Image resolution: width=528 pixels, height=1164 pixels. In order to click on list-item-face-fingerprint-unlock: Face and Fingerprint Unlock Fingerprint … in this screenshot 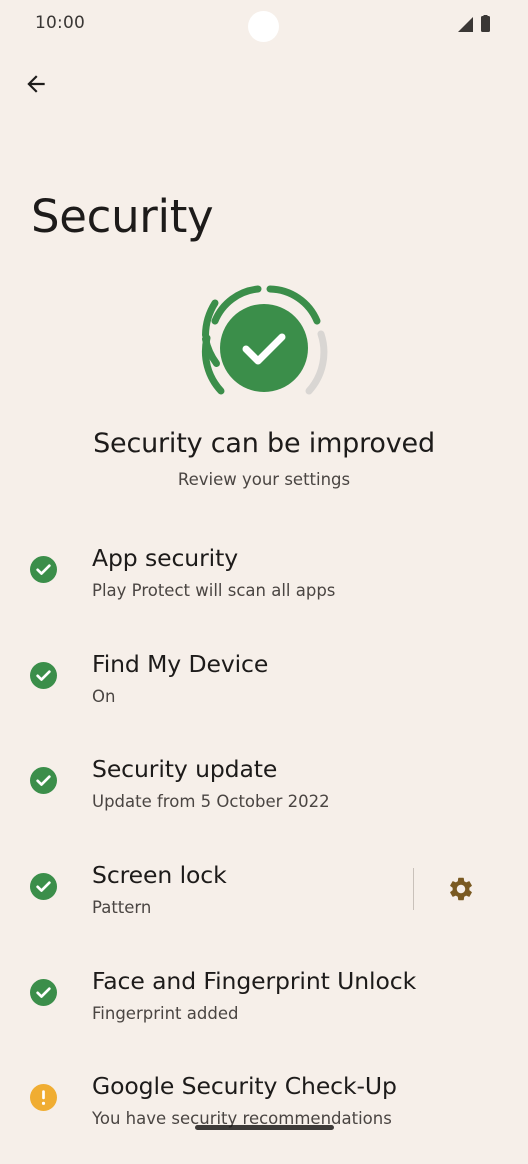, I will do `click(264, 1005)`.